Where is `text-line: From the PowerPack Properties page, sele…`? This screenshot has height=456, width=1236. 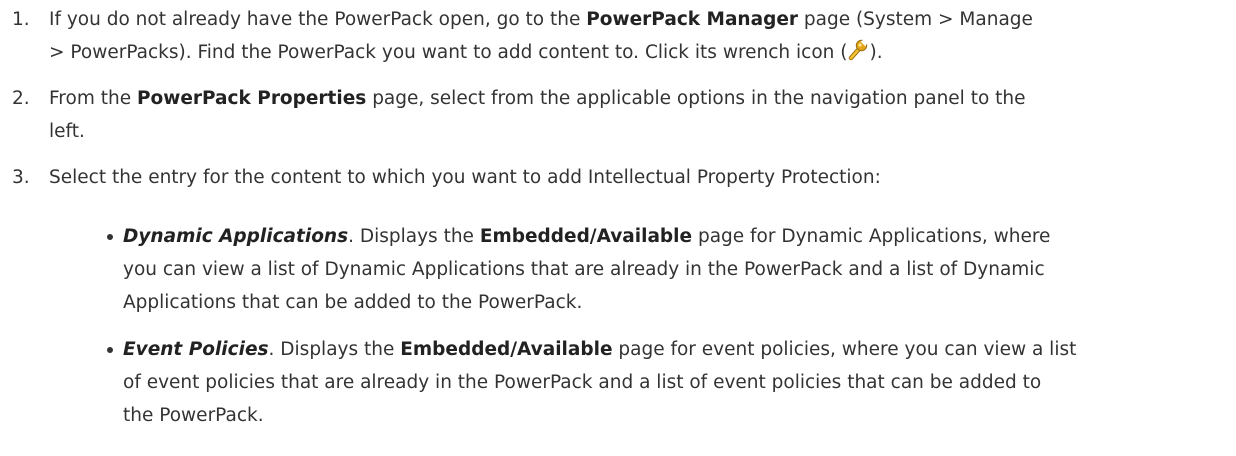 text-line: From the PowerPack Properties page, sele… is located at coordinates (630, 98).